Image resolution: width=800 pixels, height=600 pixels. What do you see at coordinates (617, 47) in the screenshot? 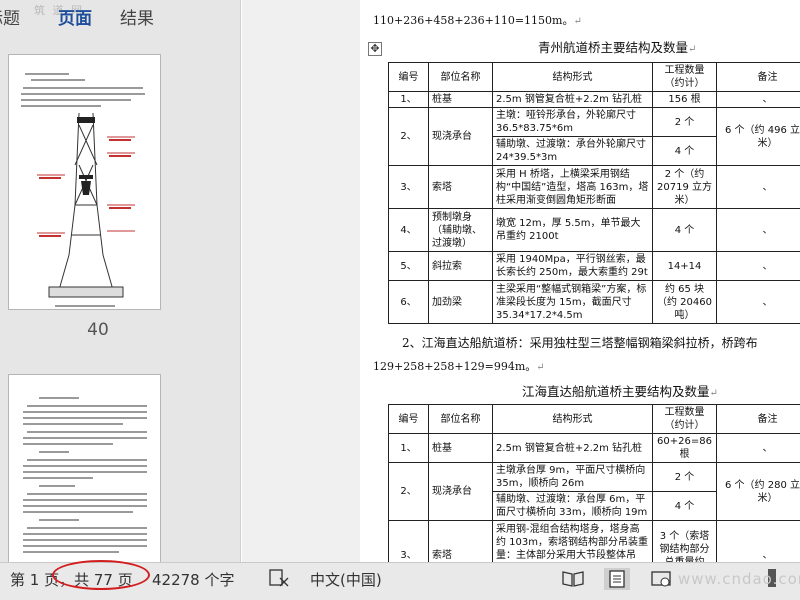
I see `table1-title: 青州航道桥主要结构及数量↵` at bounding box center [617, 47].